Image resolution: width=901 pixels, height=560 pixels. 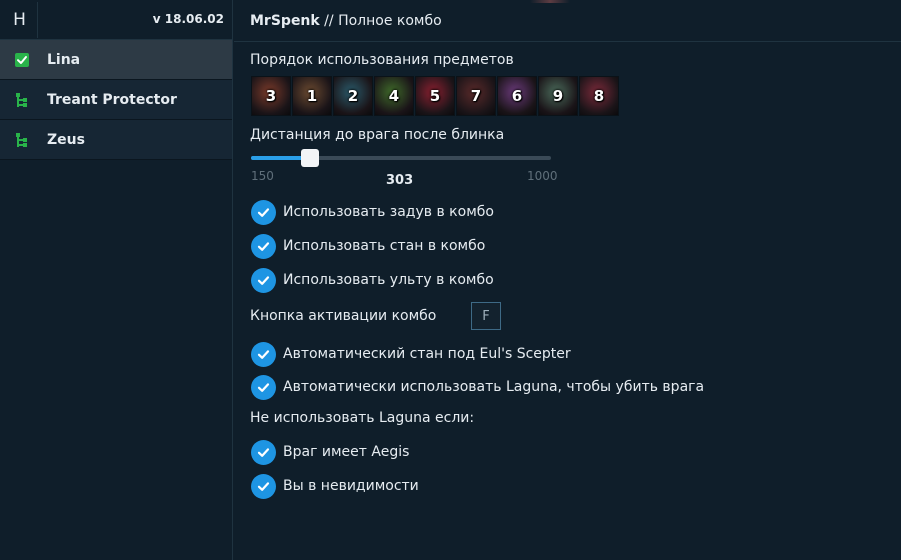 What do you see at coordinates (362, 418) in the screenshot?
I see `laguna-conditions-label: Не использовать Laguna если:` at bounding box center [362, 418].